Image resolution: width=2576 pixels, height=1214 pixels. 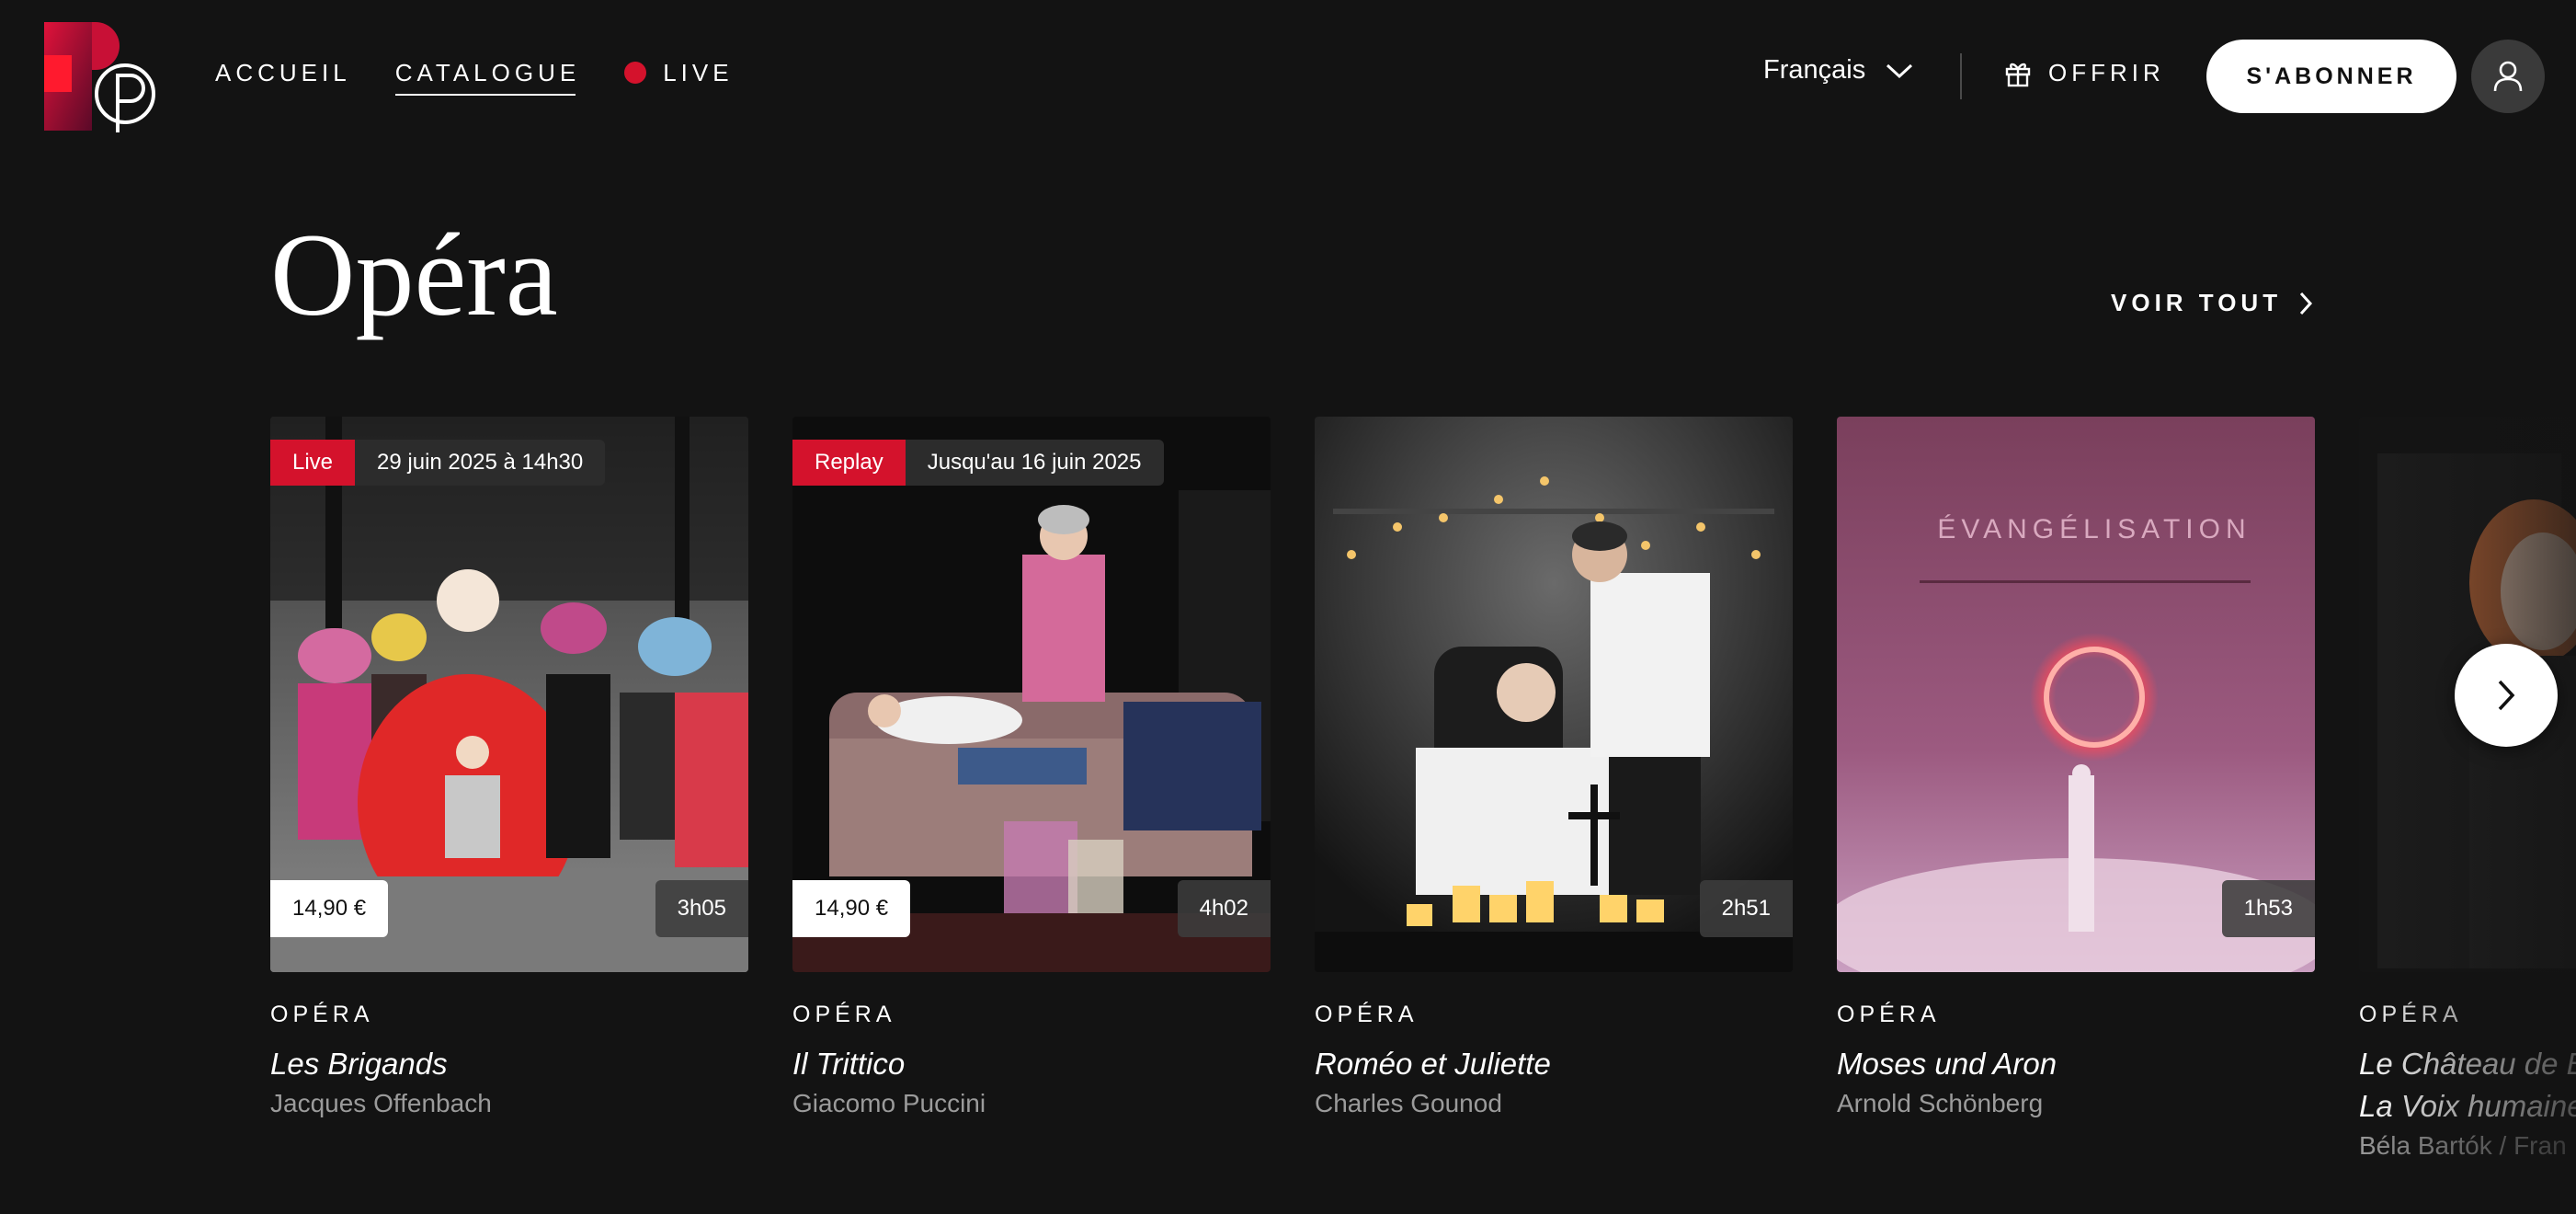 What do you see at coordinates (889, 1103) in the screenshot?
I see `card-composer: Giacomo Puccini` at bounding box center [889, 1103].